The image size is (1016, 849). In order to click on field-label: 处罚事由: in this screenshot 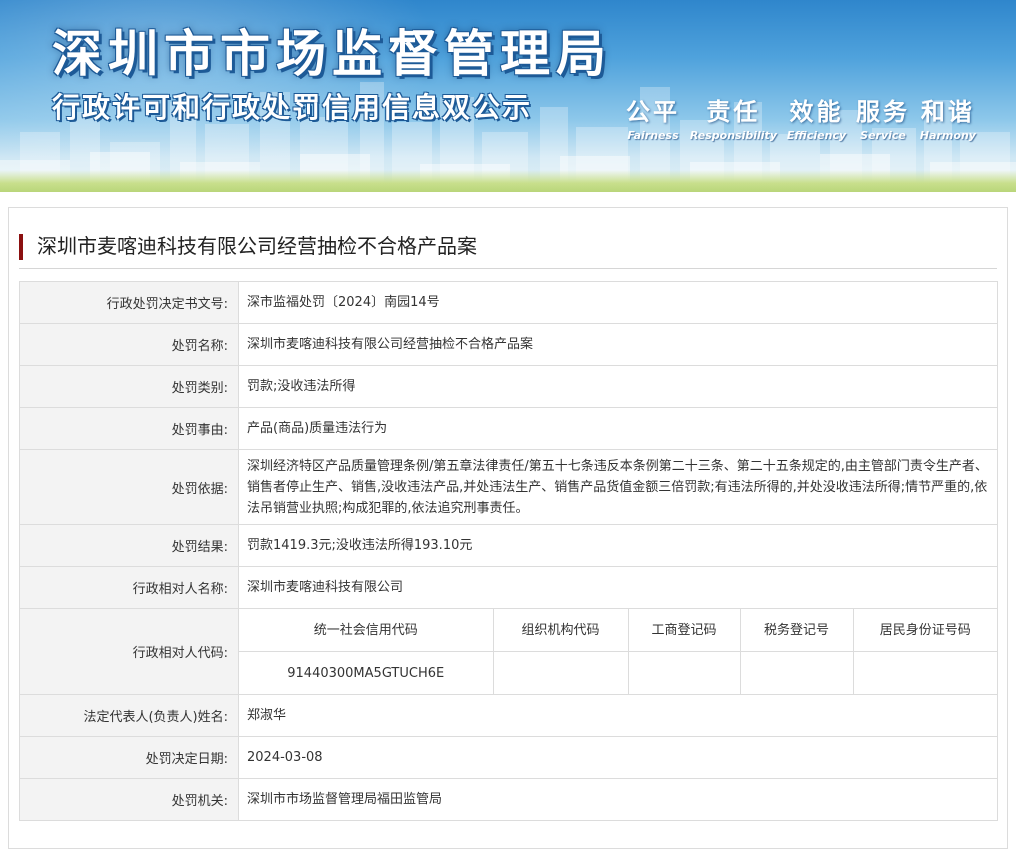, I will do `click(129, 428)`.